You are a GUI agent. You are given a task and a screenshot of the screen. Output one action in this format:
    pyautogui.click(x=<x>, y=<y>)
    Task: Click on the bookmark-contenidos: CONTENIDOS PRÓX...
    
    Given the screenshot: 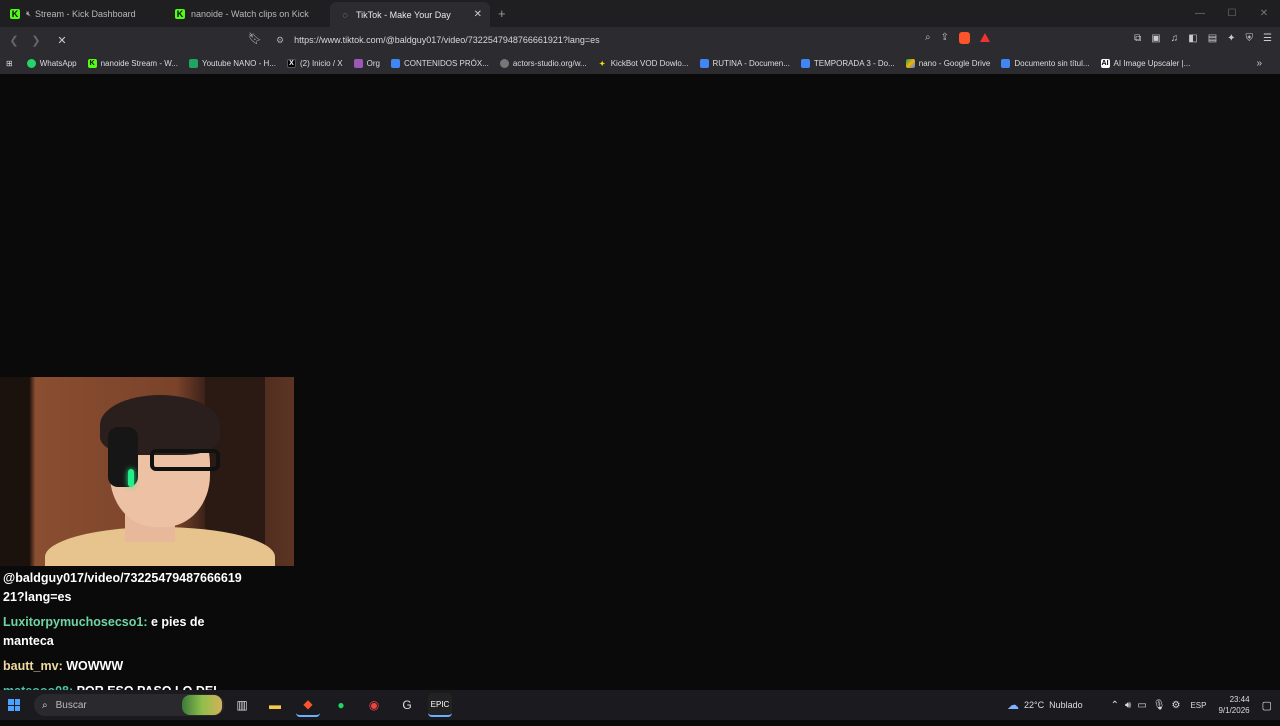 What is the action you would take?
    pyautogui.click(x=439, y=63)
    